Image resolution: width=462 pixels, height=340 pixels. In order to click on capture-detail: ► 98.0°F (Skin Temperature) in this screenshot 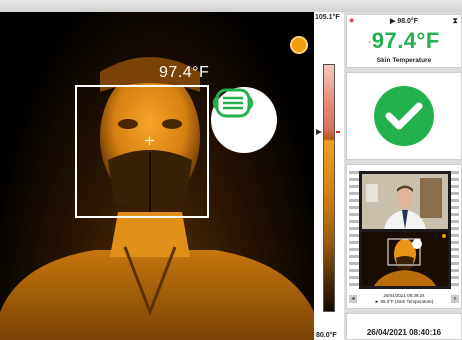, I will do `click(404, 301)`.